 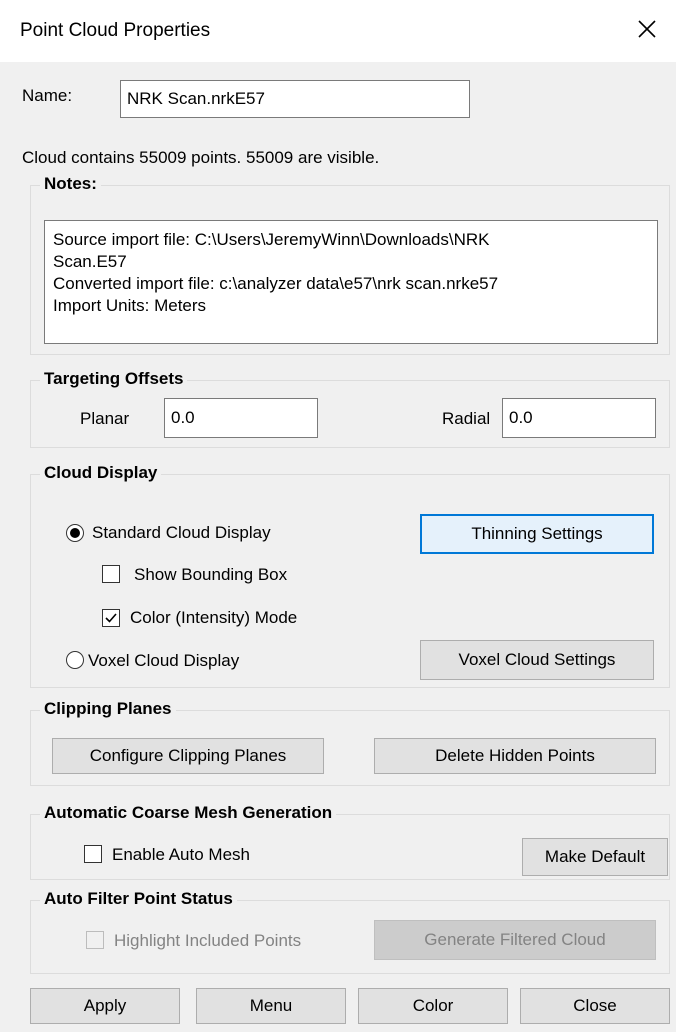 What do you see at coordinates (114, 379) in the screenshot?
I see `targeting-offsets-legend: Targeting Offsets` at bounding box center [114, 379].